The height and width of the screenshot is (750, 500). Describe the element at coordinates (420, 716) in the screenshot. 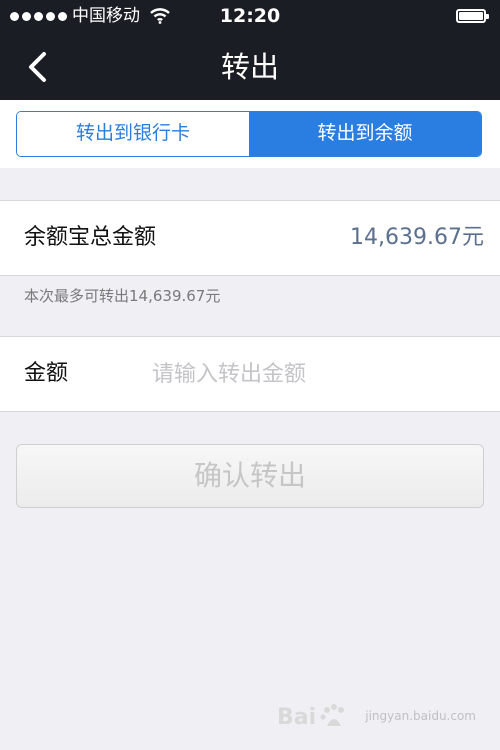

I see `watermark-text: jingyan.baidu.com` at that location.